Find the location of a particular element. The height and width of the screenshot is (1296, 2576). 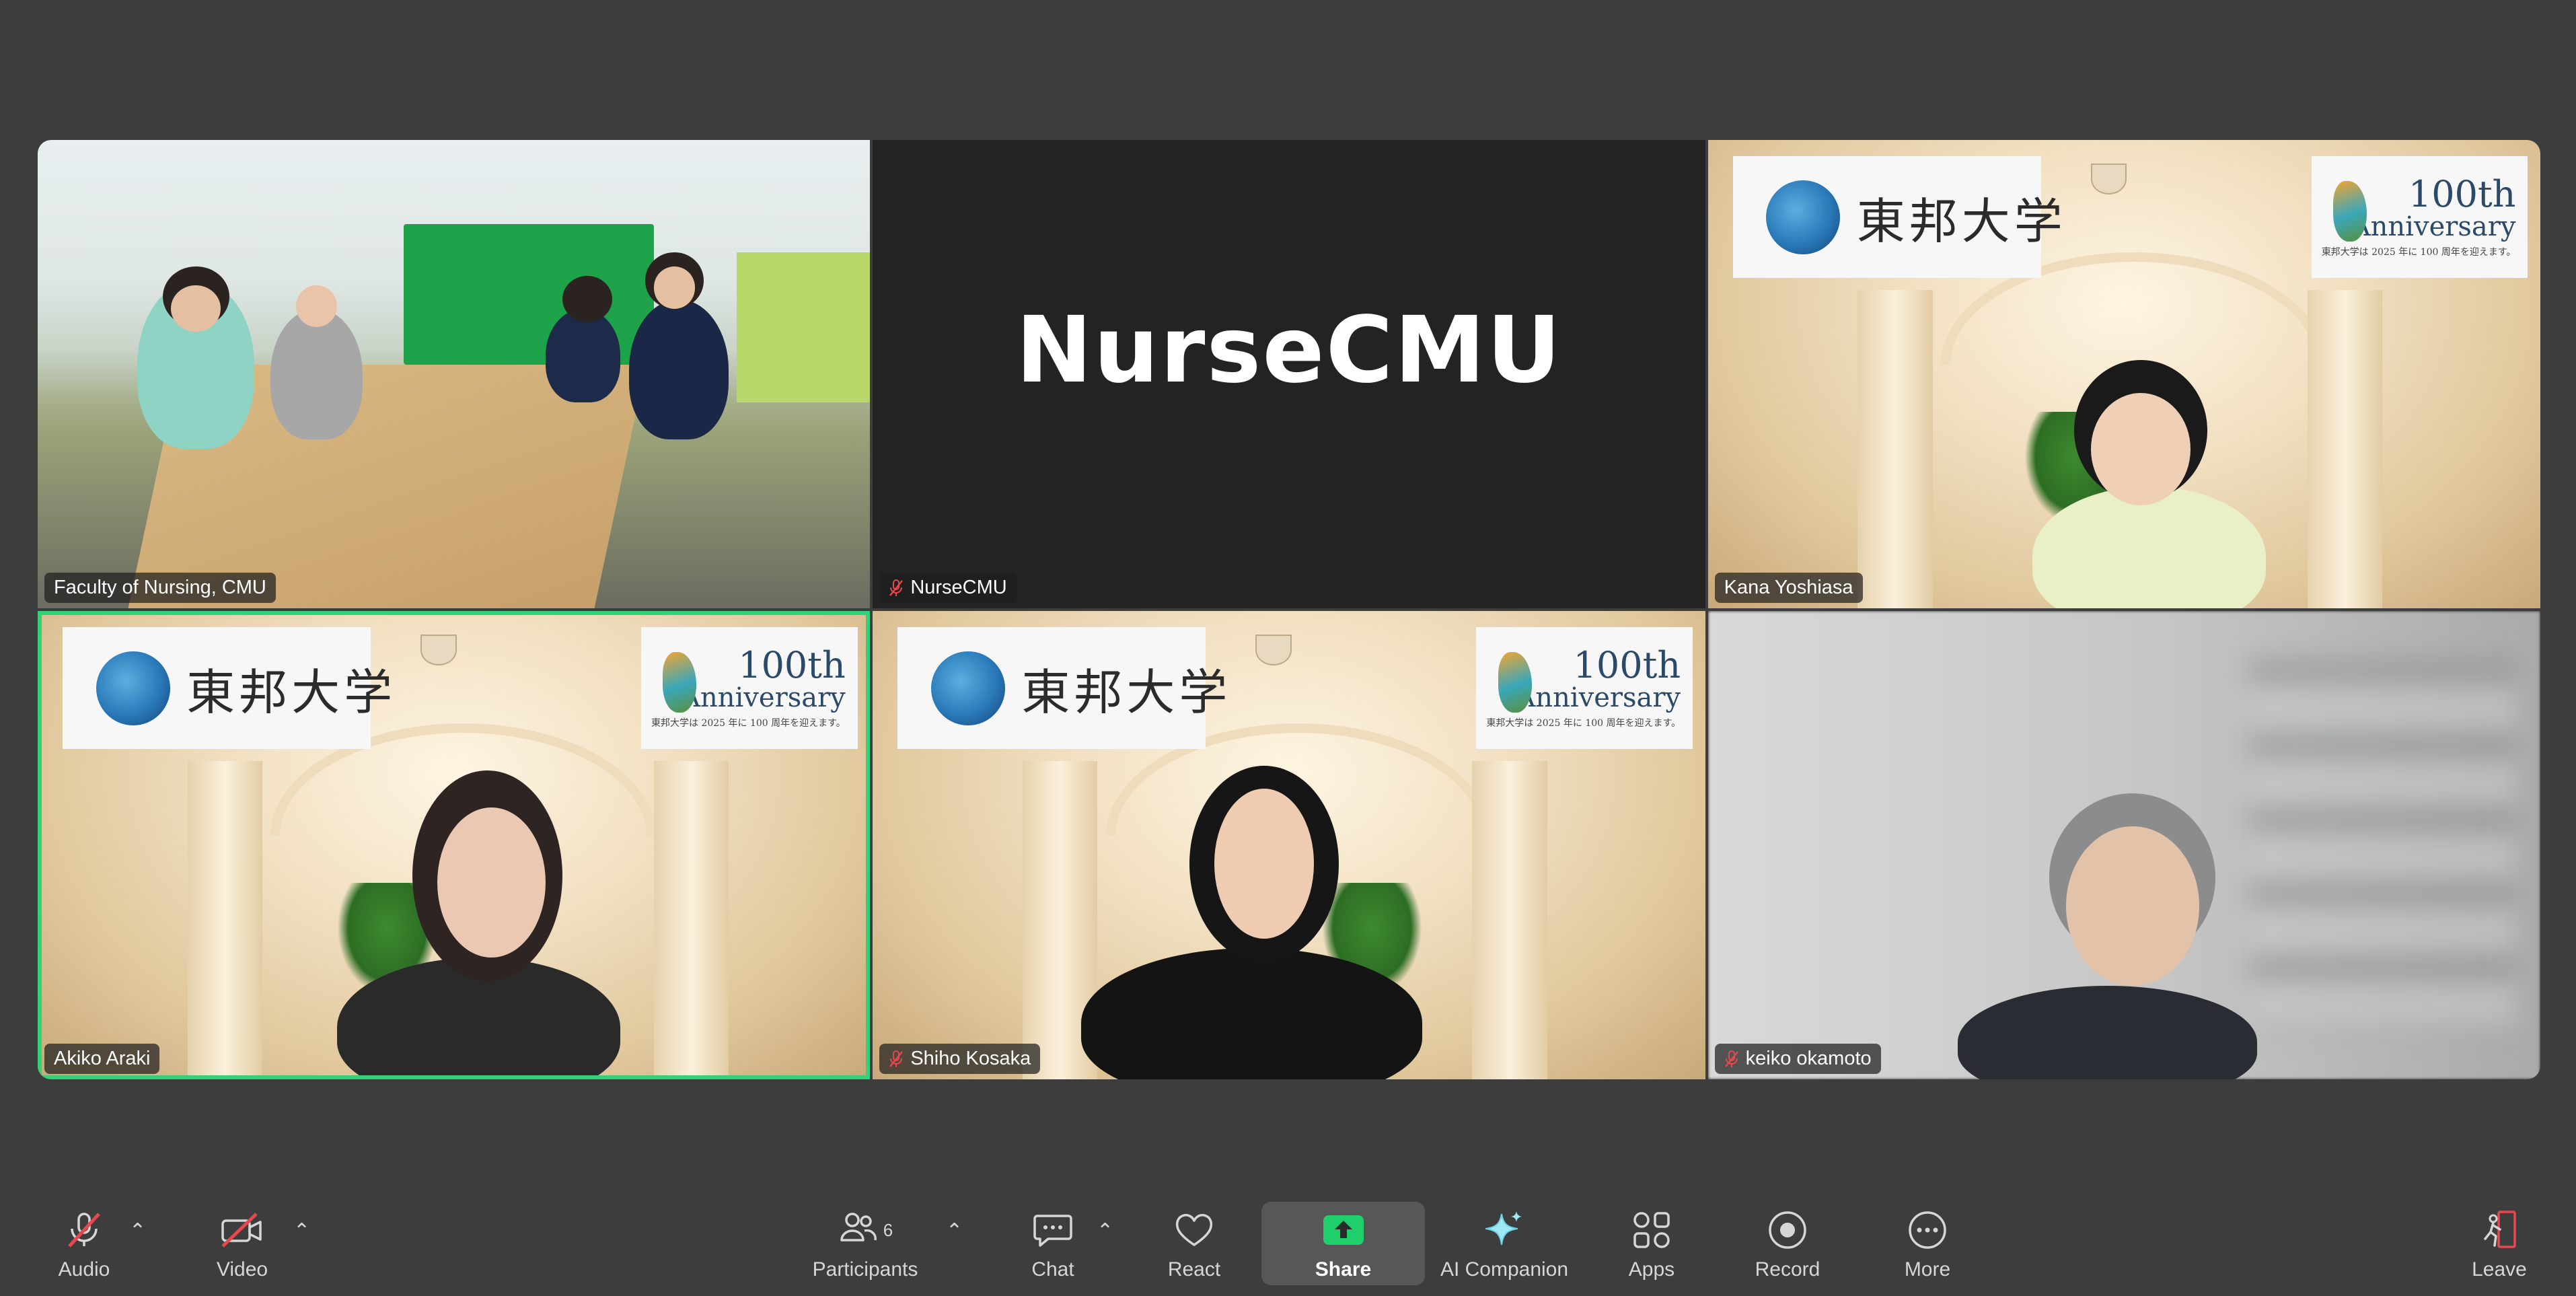

video-button: Video is located at coordinates (243, 1246).